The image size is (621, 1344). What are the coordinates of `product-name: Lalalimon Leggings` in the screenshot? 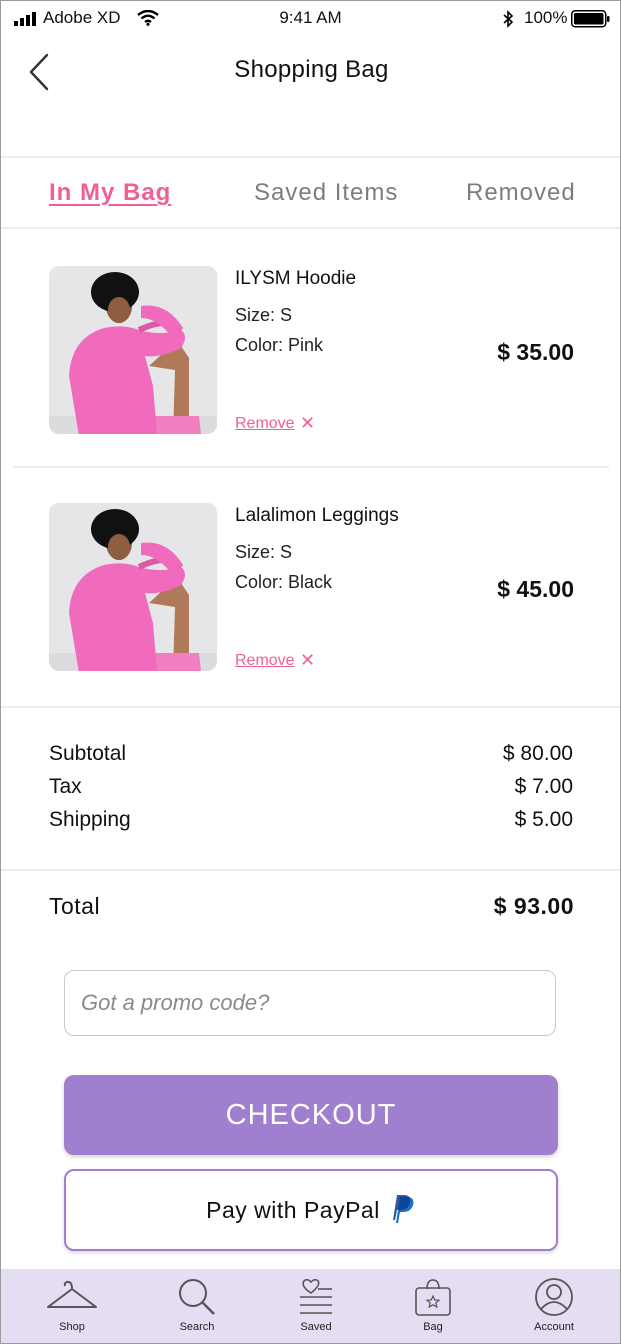 It's located at (317, 515).